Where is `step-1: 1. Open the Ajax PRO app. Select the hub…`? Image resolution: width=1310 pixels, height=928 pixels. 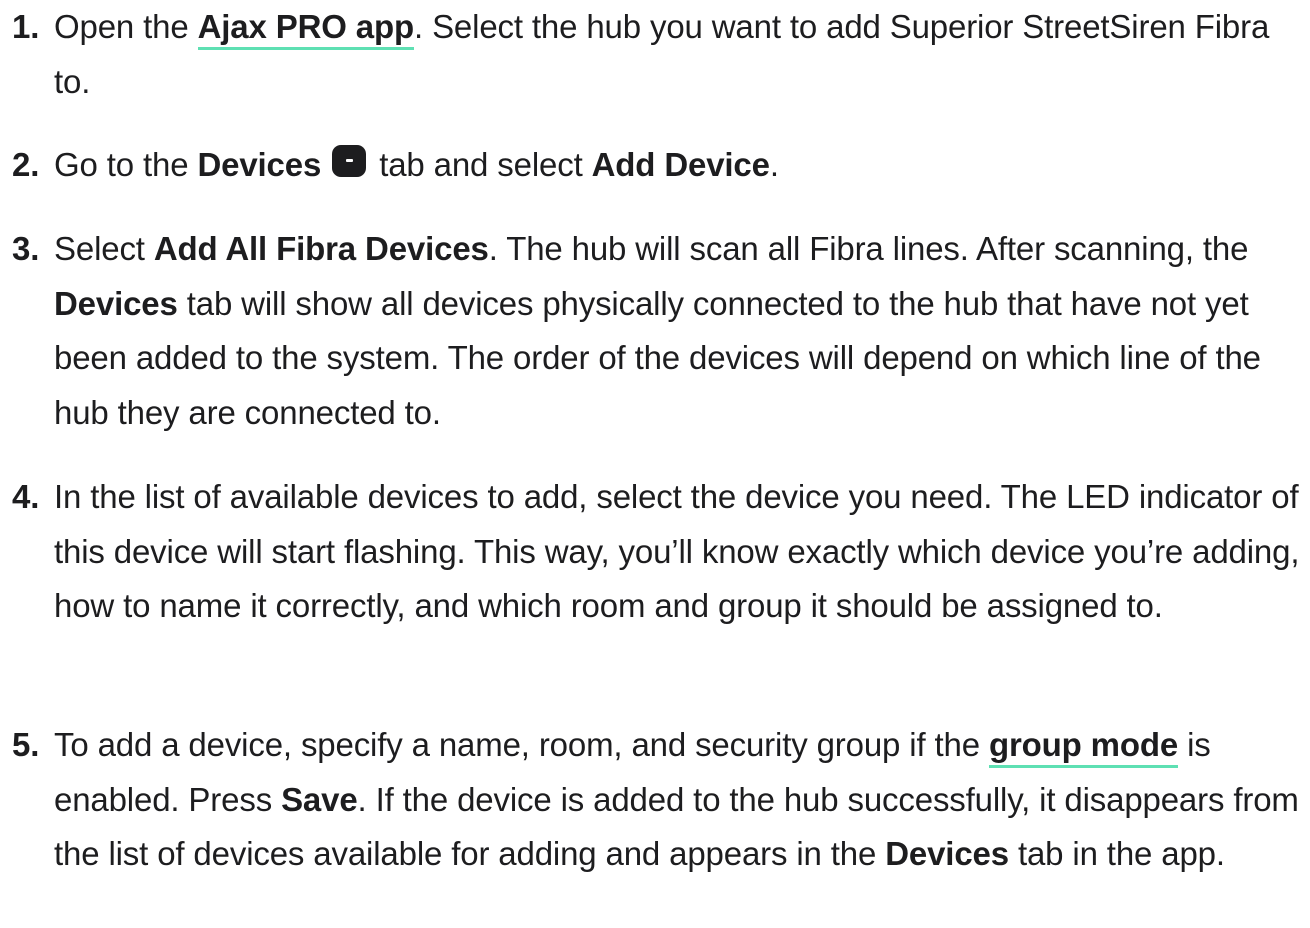
step-1: 1. Open the Ajax PRO app. Select the hub… is located at coordinates (660, 54).